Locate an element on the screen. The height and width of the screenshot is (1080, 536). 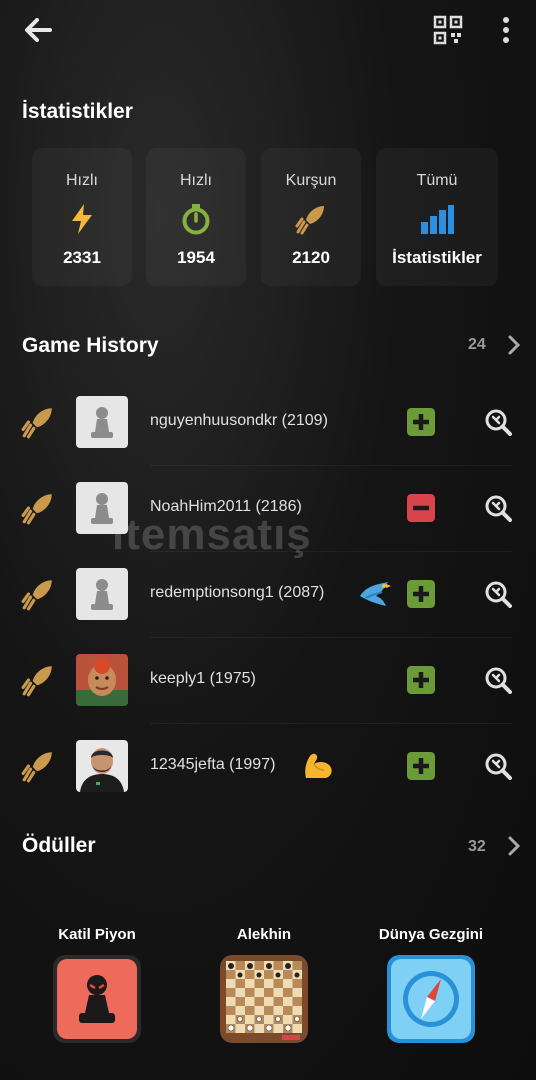
loss-minus-icon is located at coordinates (421, 508).